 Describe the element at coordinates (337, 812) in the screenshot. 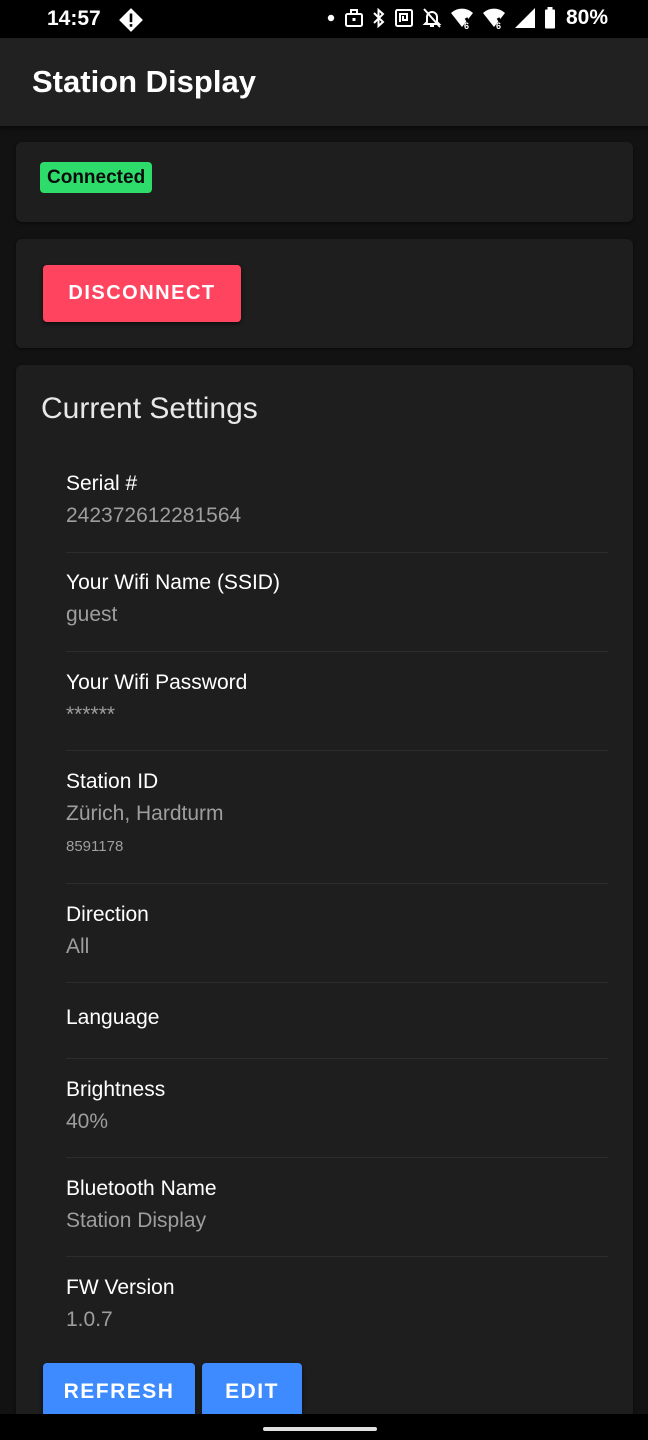

I see `setting-station-id: Station ID Zürich, Hardturm 8591178` at that location.